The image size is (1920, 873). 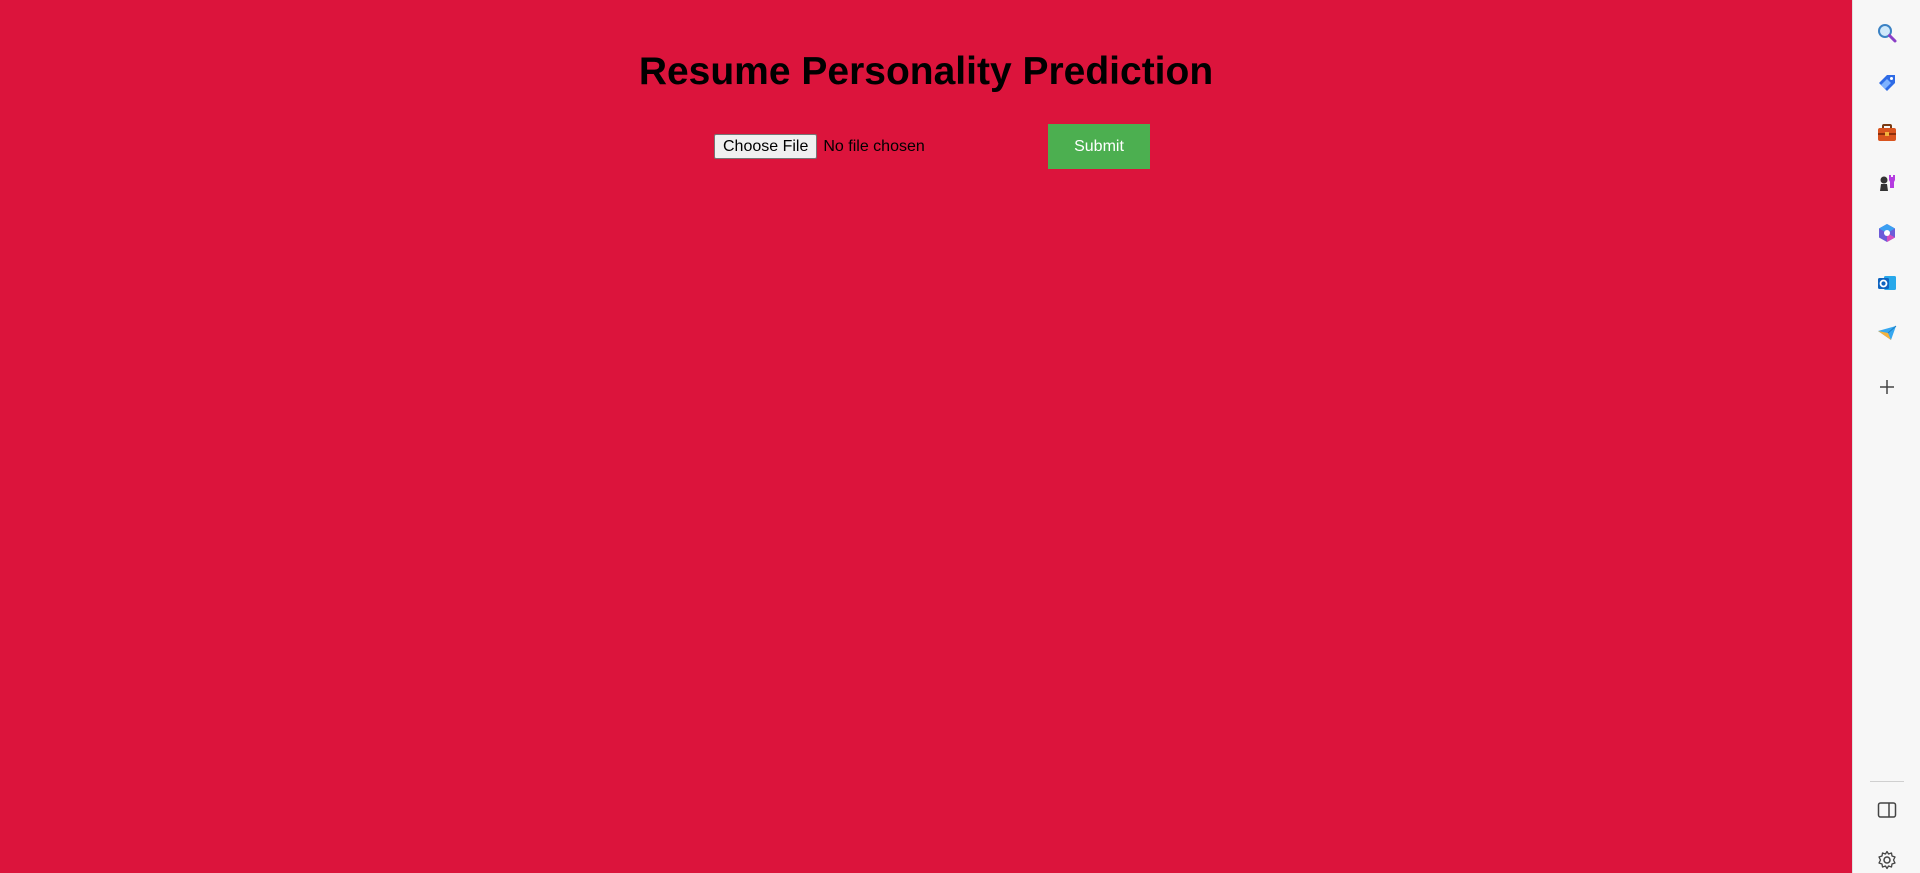 What do you see at coordinates (874, 146) in the screenshot?
I see `file-status-text: No file chosen` at bounding box center [874, 146].